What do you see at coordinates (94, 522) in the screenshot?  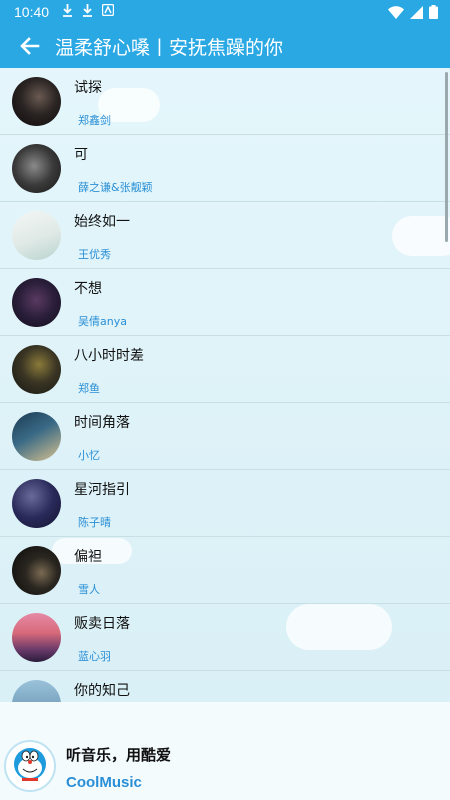 I see `song-artist: 陈子晴` at bounding box center [94, 522].